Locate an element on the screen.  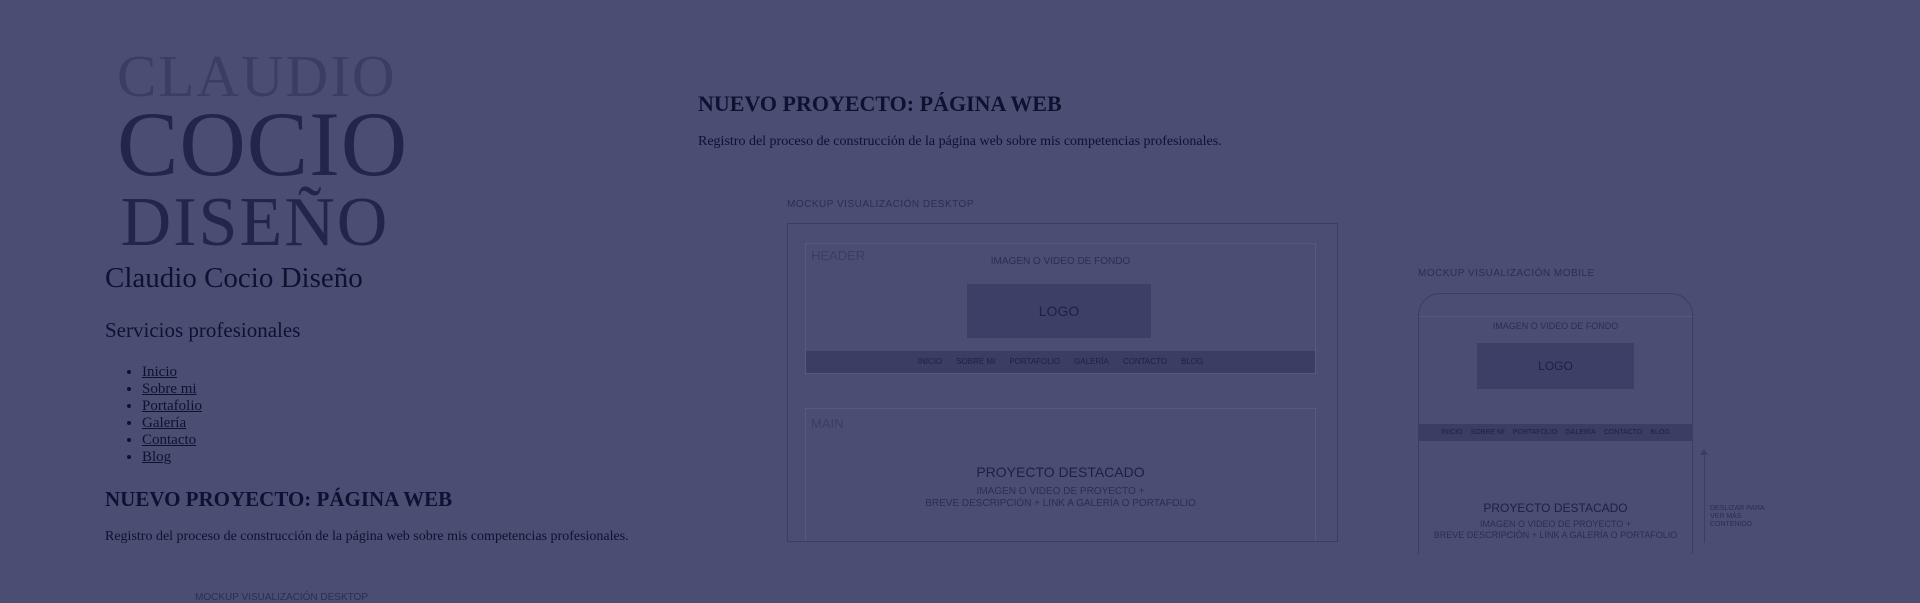
mockup-nav-item: CONTACTO is located at coordinates (1144, 361).